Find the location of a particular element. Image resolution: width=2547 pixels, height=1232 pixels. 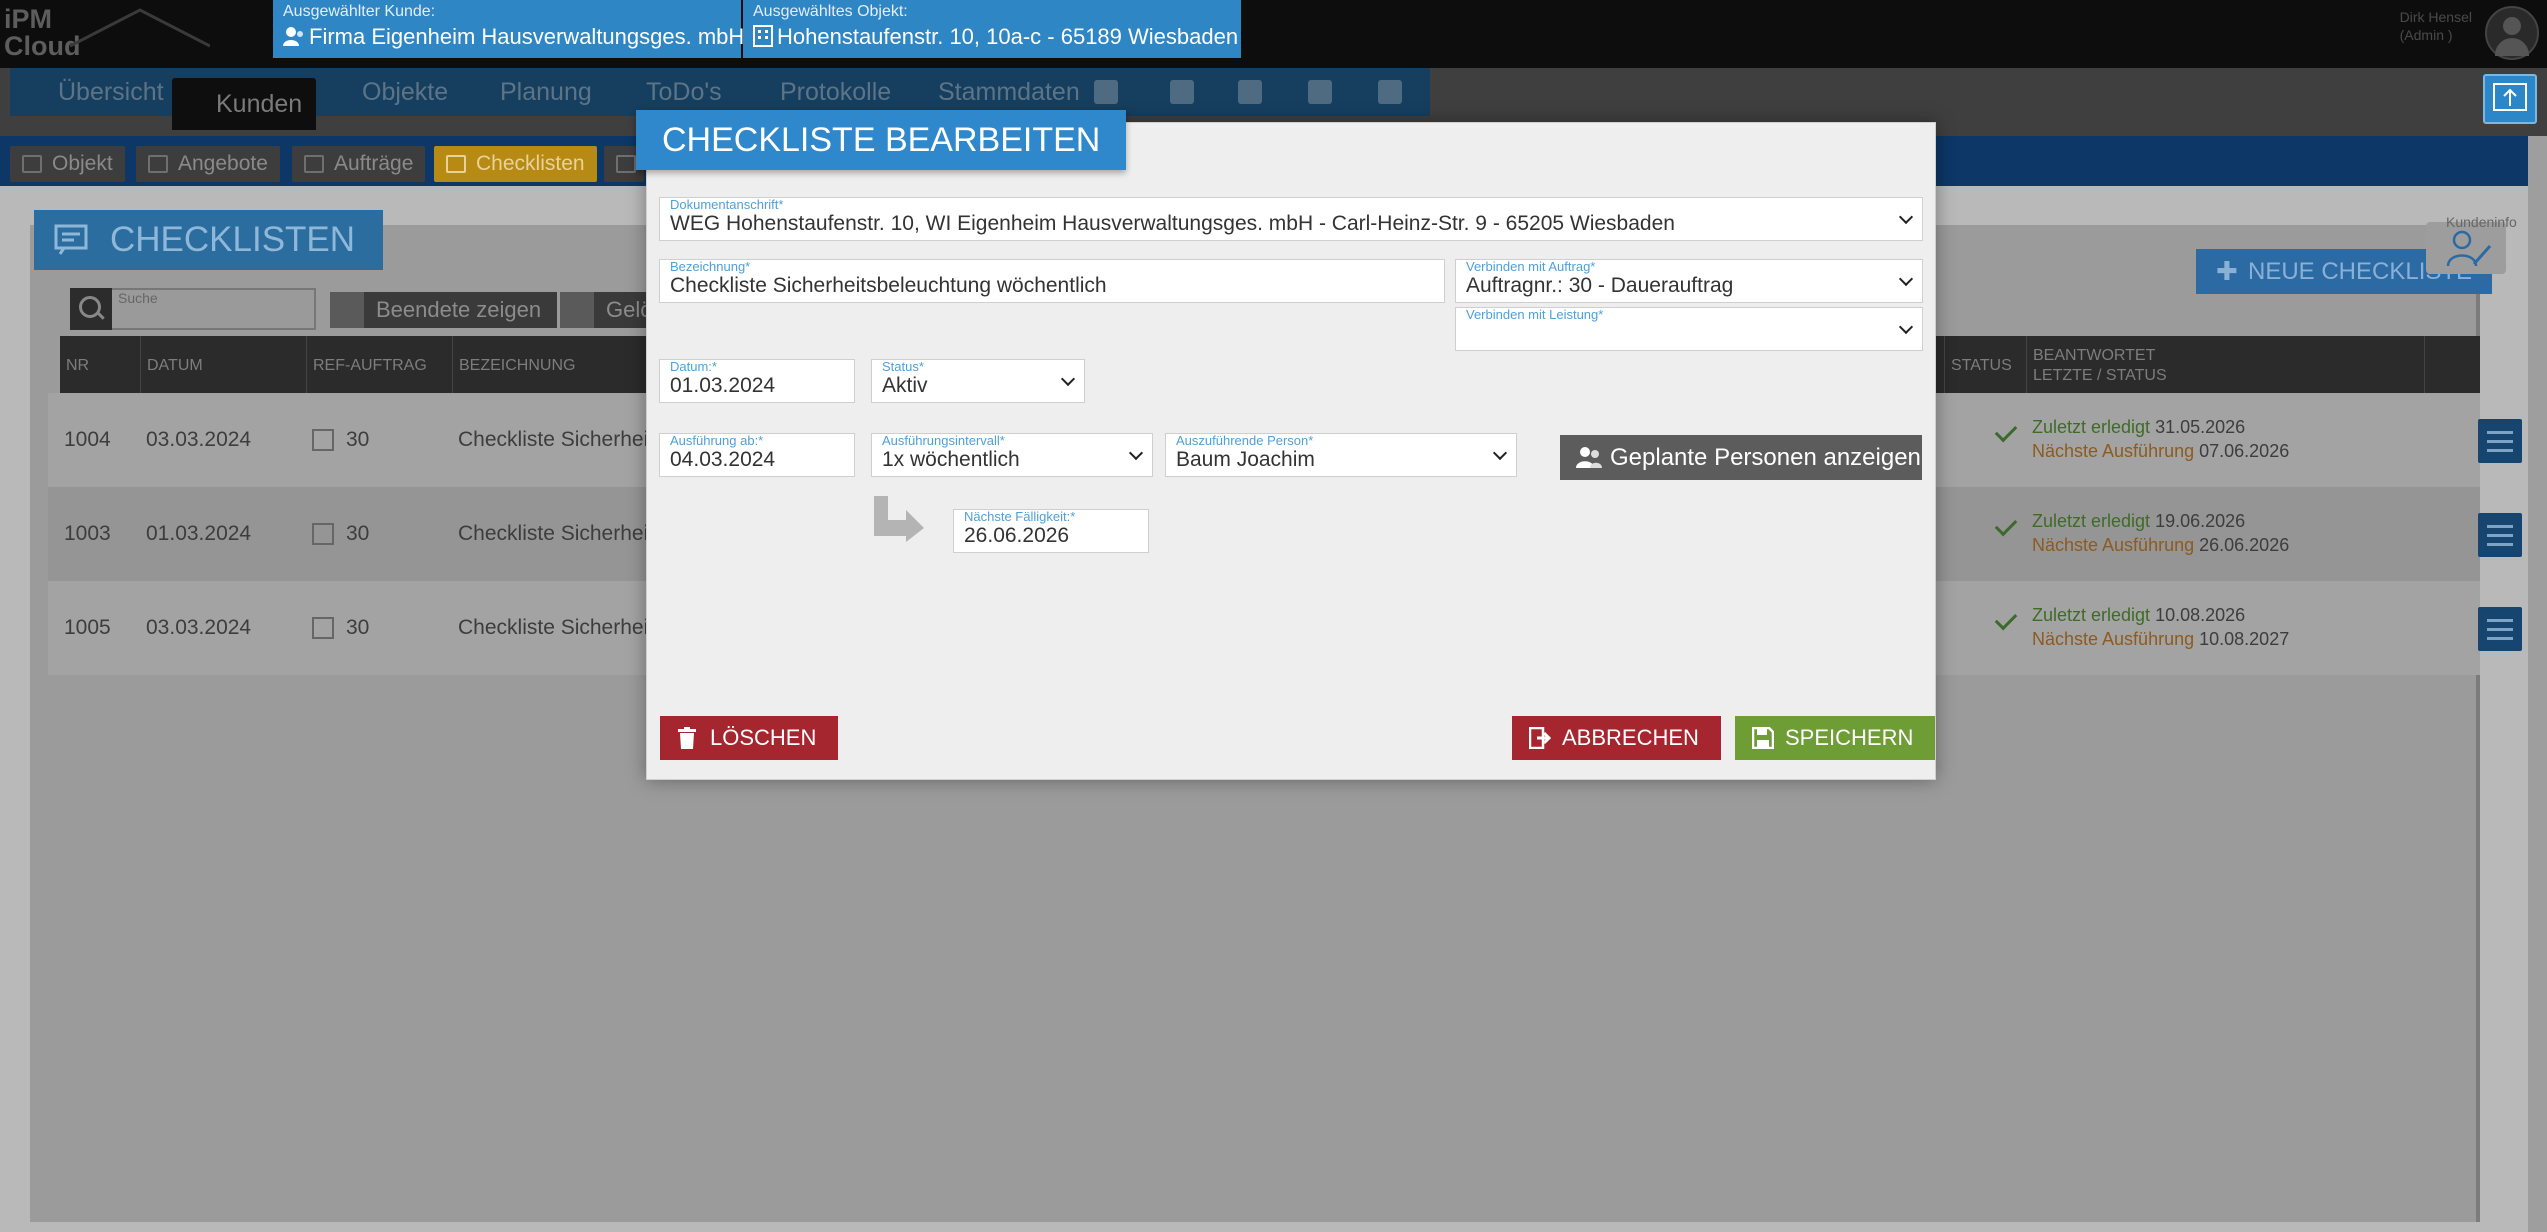

cell-nr: 1004 is located at coordinates (87, 439).